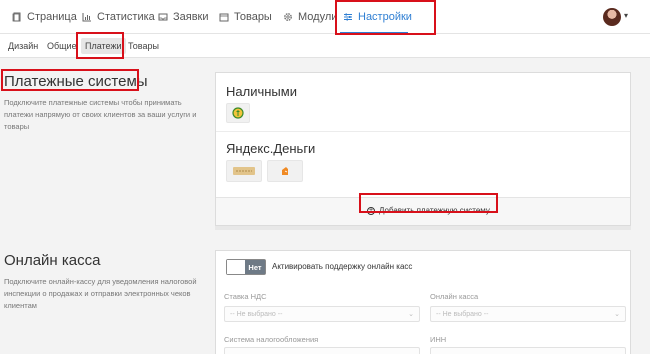 This screenshot has height=354, width=650. Describe the element at coordinates (143, 46) in the screenshot. I see `tab-products: Товары` at that location.